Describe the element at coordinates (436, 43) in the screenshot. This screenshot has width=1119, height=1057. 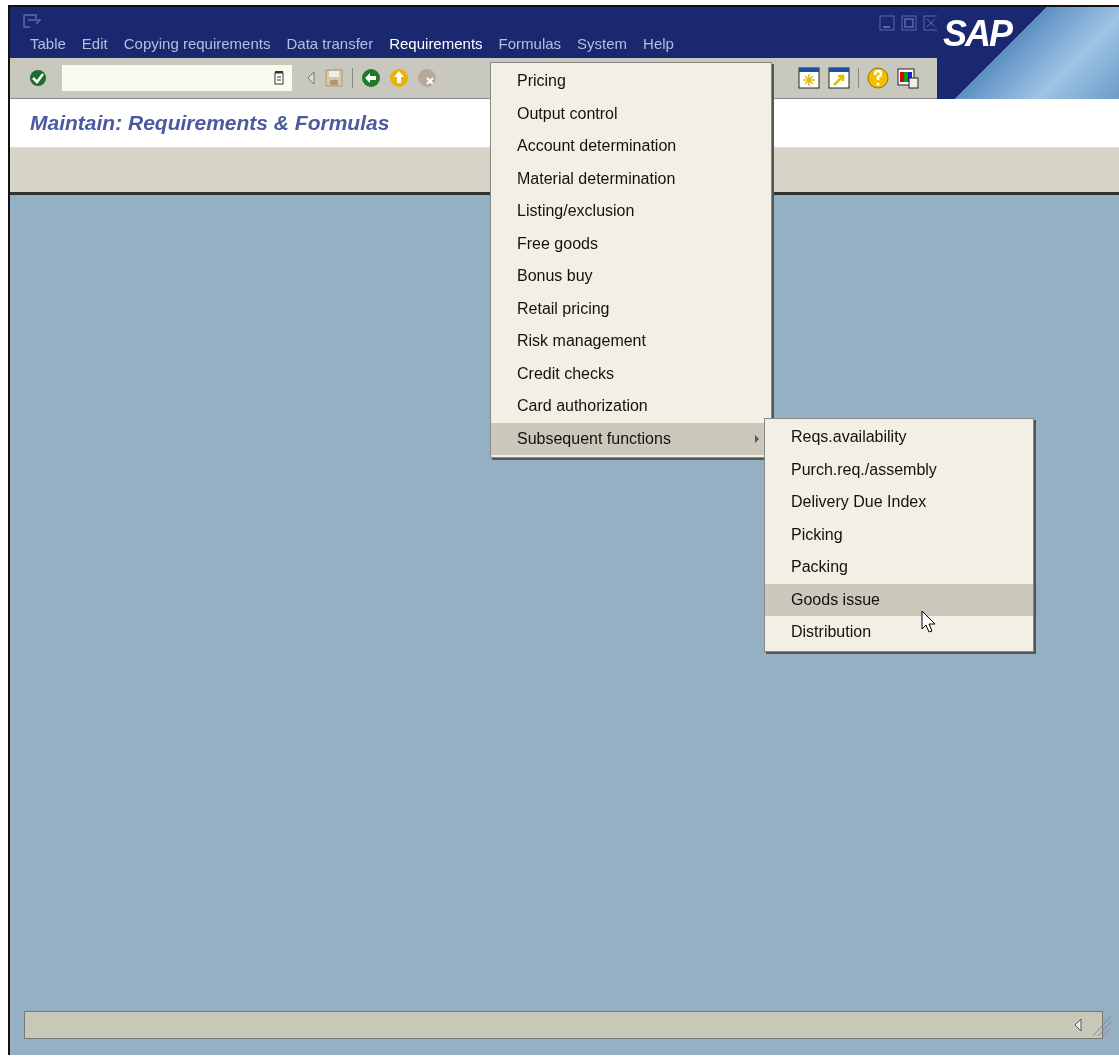
I see `menu-item: Requirements` at that location.